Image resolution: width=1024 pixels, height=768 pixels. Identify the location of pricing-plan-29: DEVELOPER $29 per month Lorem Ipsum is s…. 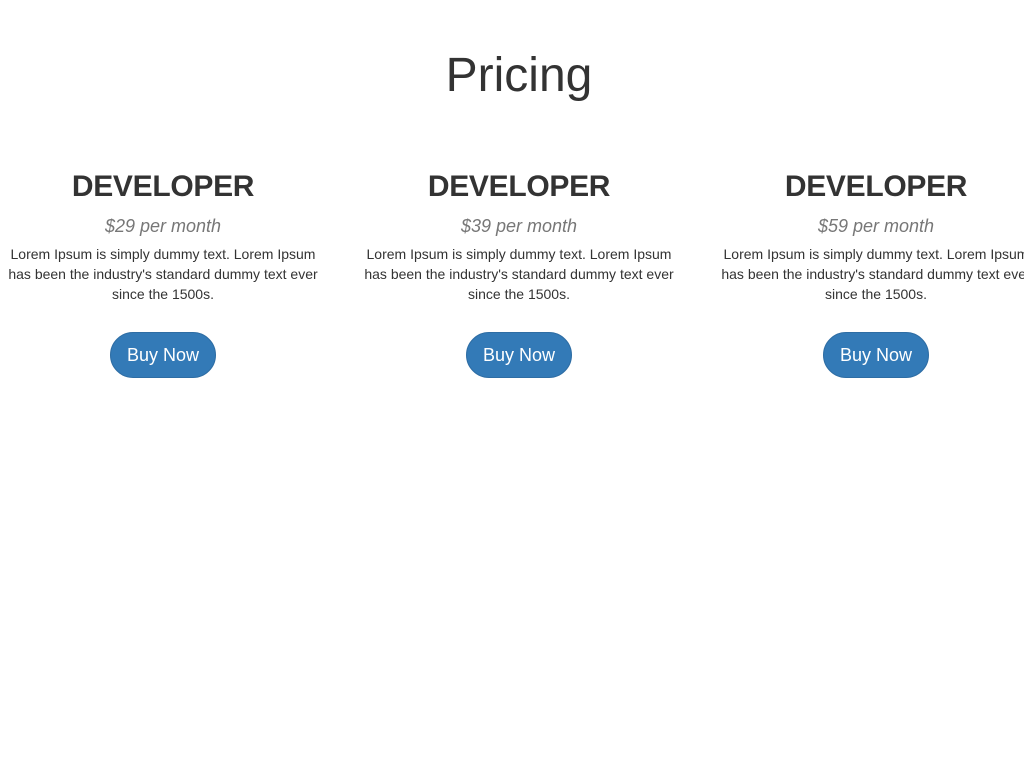
(163, 273).